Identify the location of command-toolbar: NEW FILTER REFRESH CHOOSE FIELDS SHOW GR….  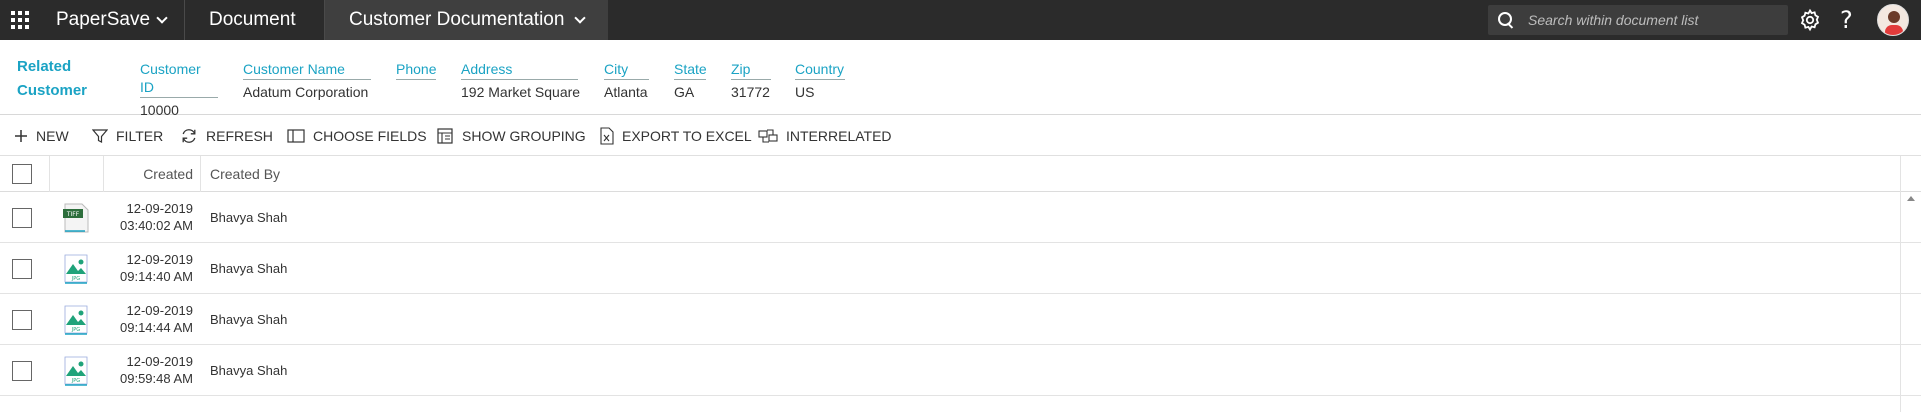
(960, 136).